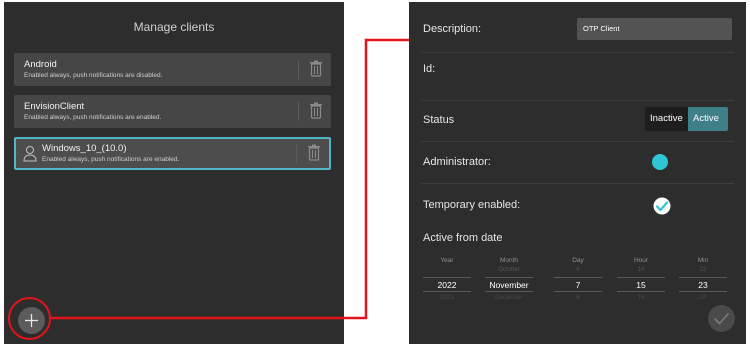 Image resolution: width=750 pixels, height=347 pixels. I want to click on date-prev-value, so click(447, 272).